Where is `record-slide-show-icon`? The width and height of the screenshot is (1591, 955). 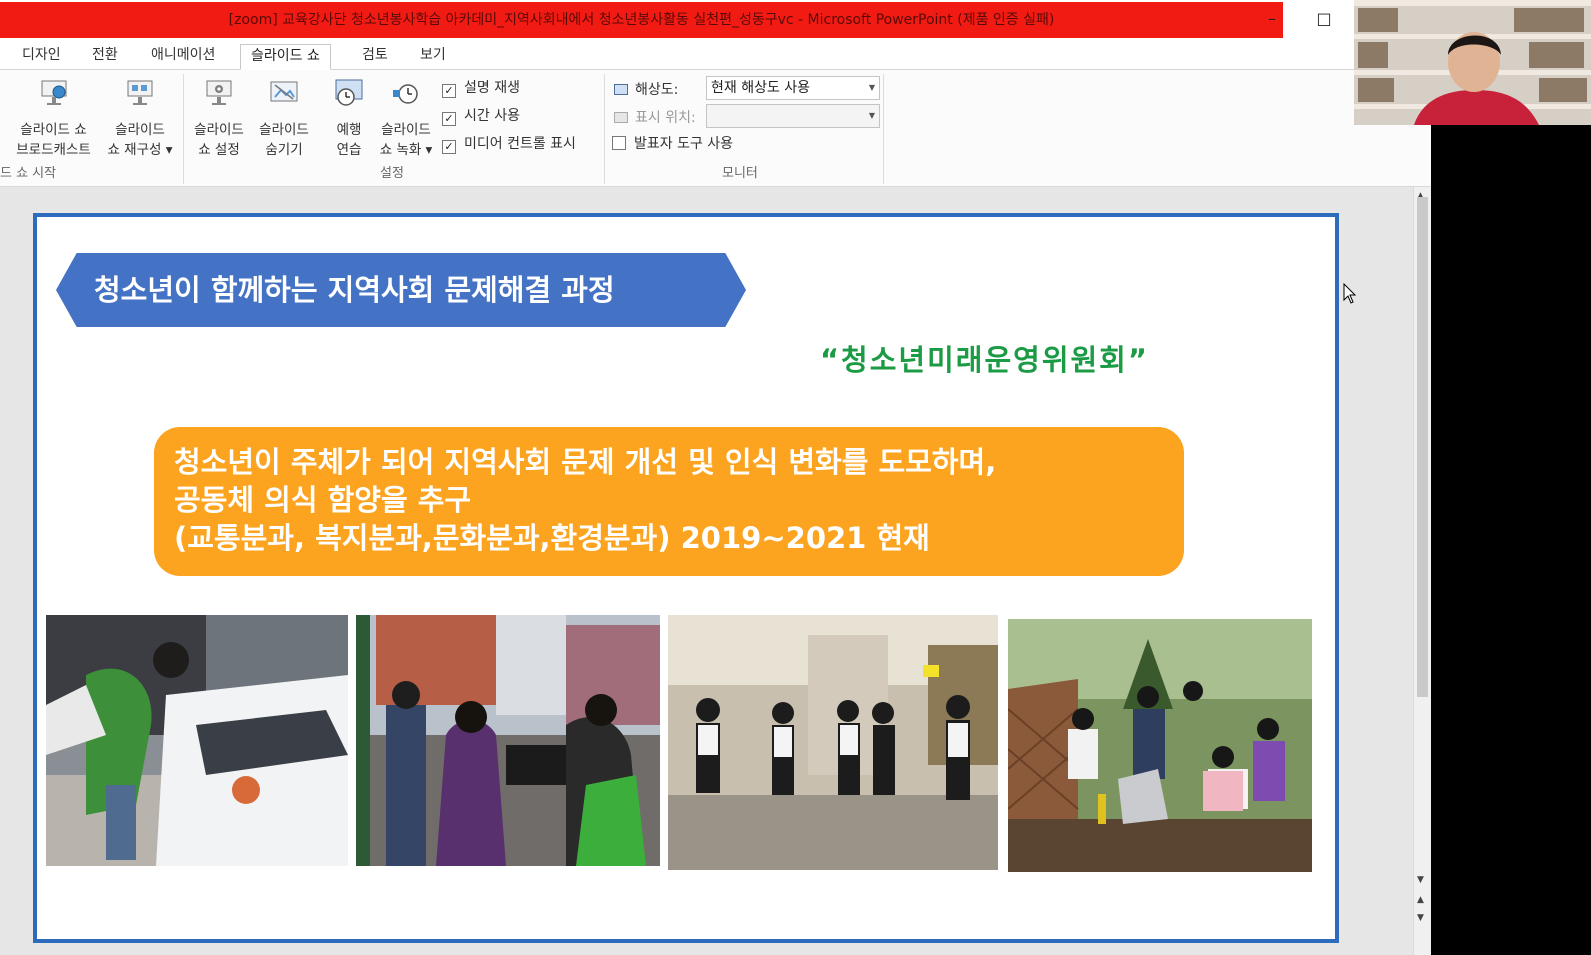
record-slide-show-icon is located at coordinates (405, 94).